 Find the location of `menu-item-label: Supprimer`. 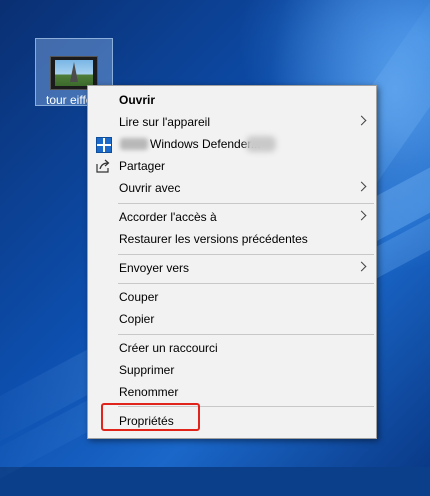

menu-item-label: Supprimer is located at coordinates (147, 370).